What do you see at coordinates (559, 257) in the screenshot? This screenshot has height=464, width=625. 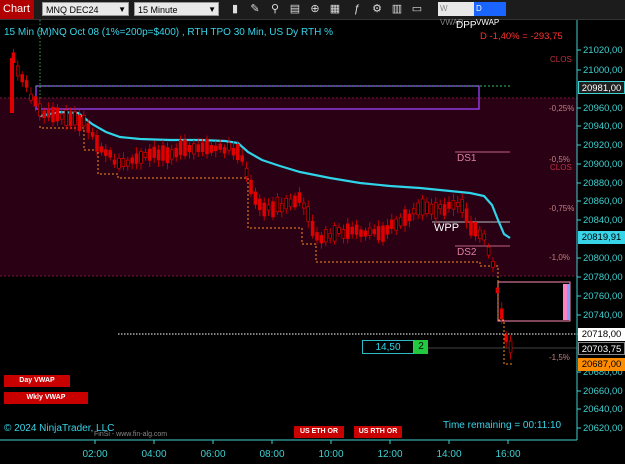 I see `level-1-label: -1,0%` at bounding box center [559, 257].